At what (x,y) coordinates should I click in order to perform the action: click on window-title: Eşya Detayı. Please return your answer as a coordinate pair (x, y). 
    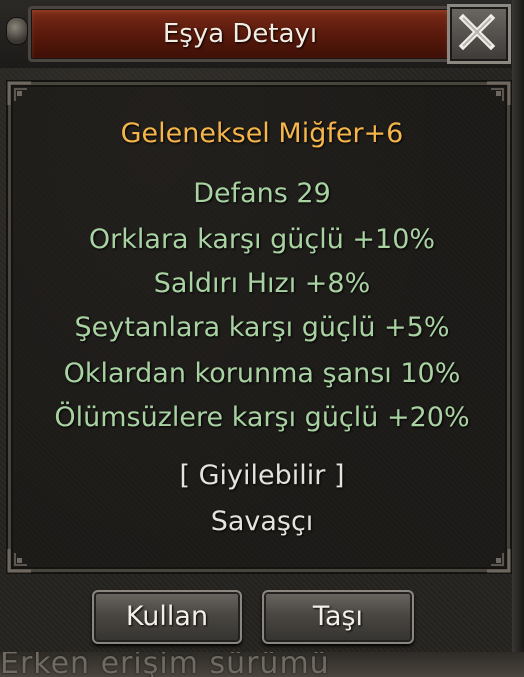
    Looking at the image, I should click on (240, 34).